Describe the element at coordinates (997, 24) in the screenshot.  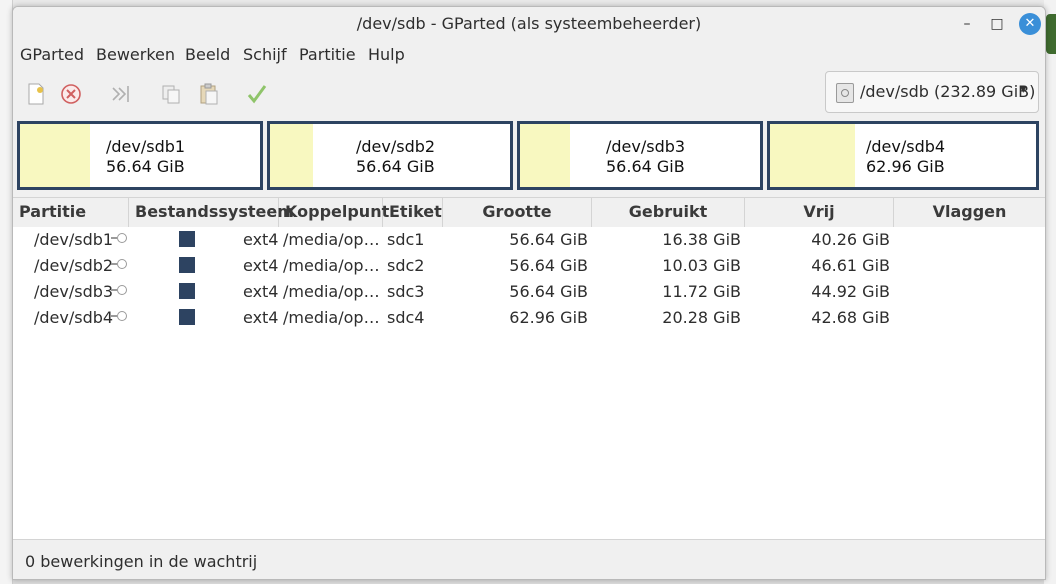
I see `maximize-button: □` at that location.